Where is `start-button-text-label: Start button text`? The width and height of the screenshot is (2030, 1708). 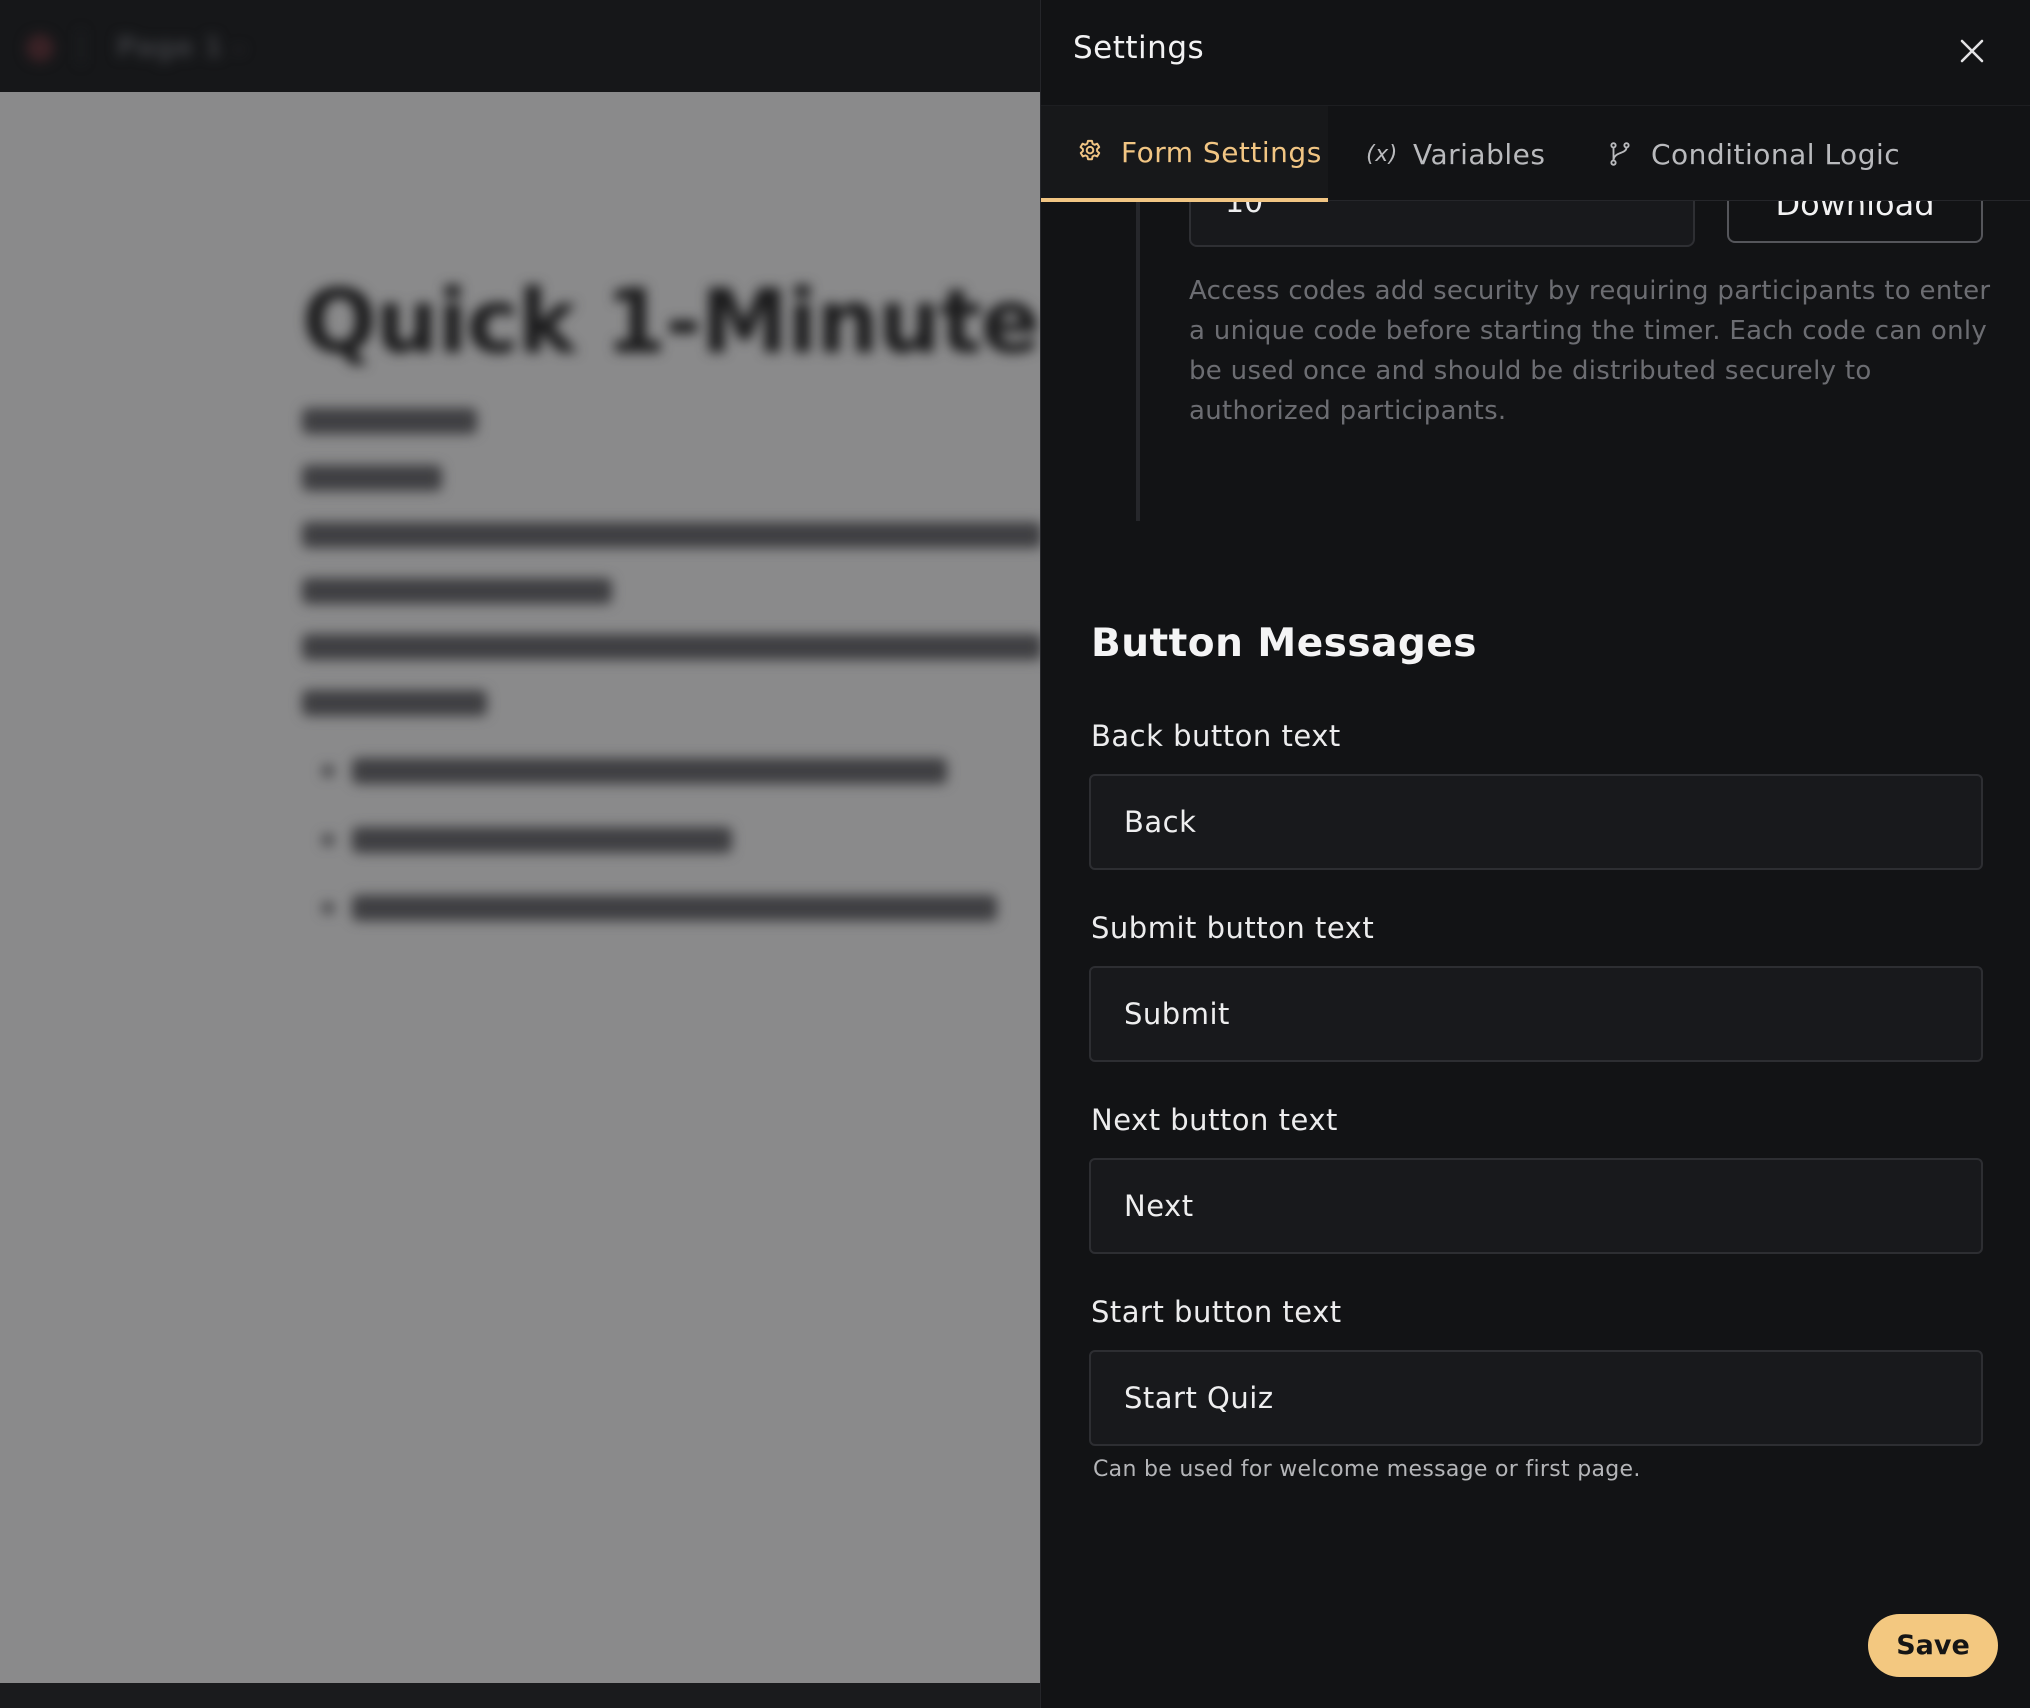 start-button-text-label: Start button text is located at coordinates (1216, 1312).